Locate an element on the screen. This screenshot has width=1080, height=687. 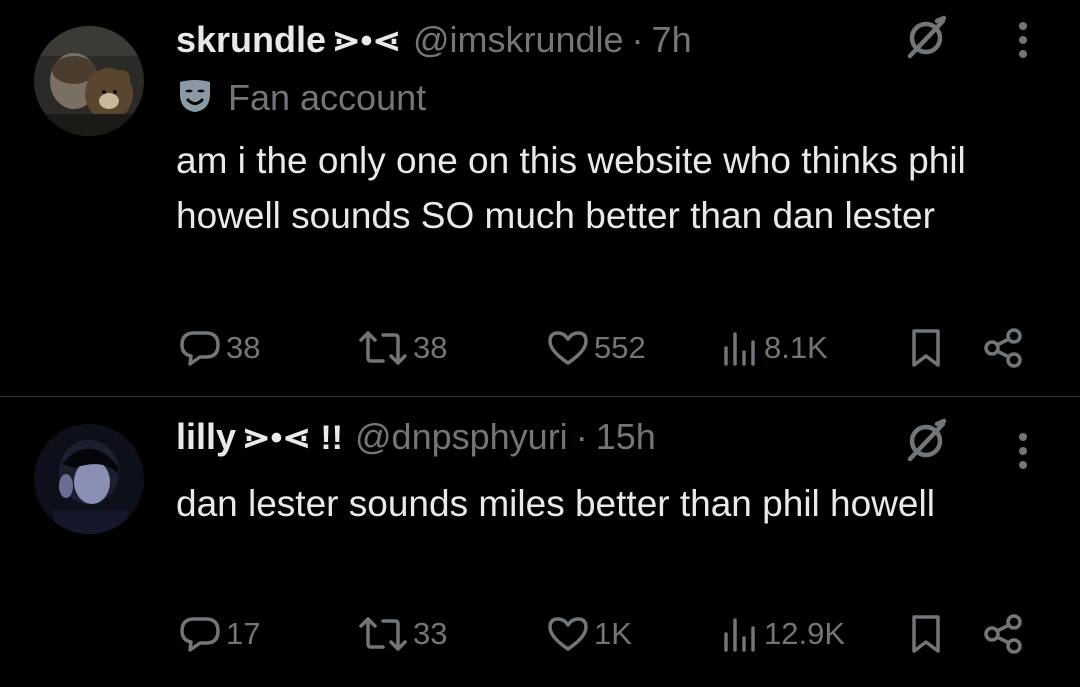
views-button: 12.9K is located at coordinates (781, 634).